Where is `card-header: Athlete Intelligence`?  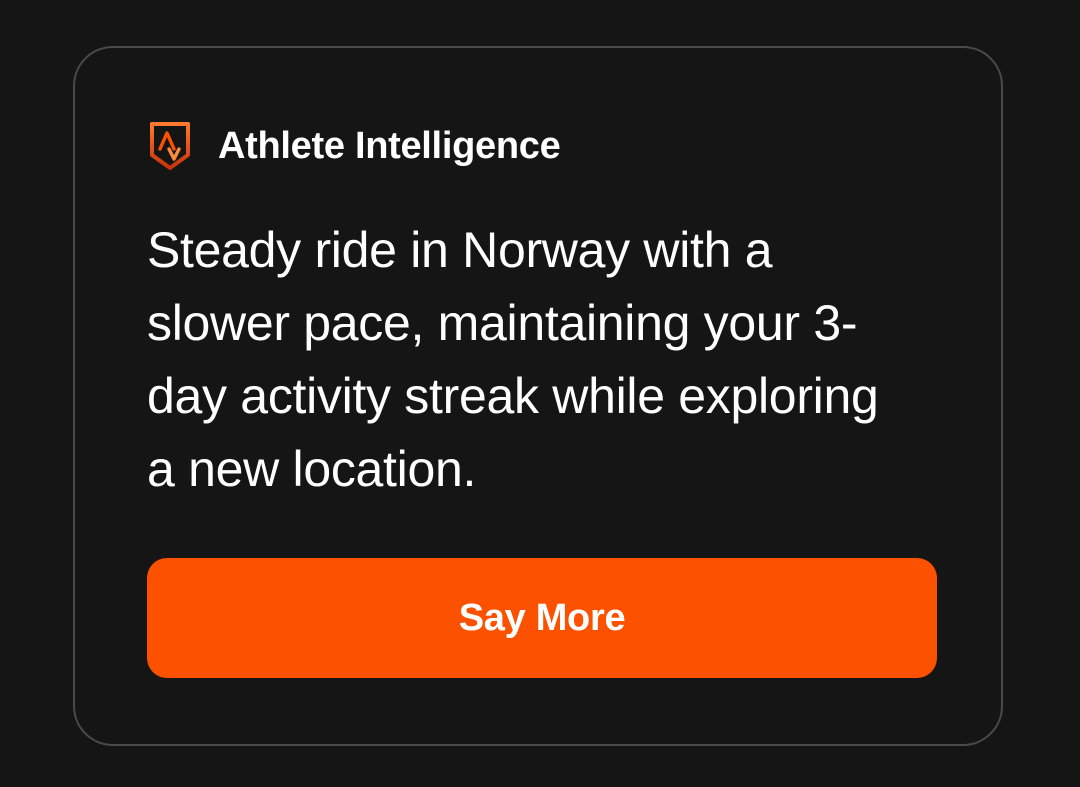 card-header: Athlete Intelligence is located at coordinates (354, 146).